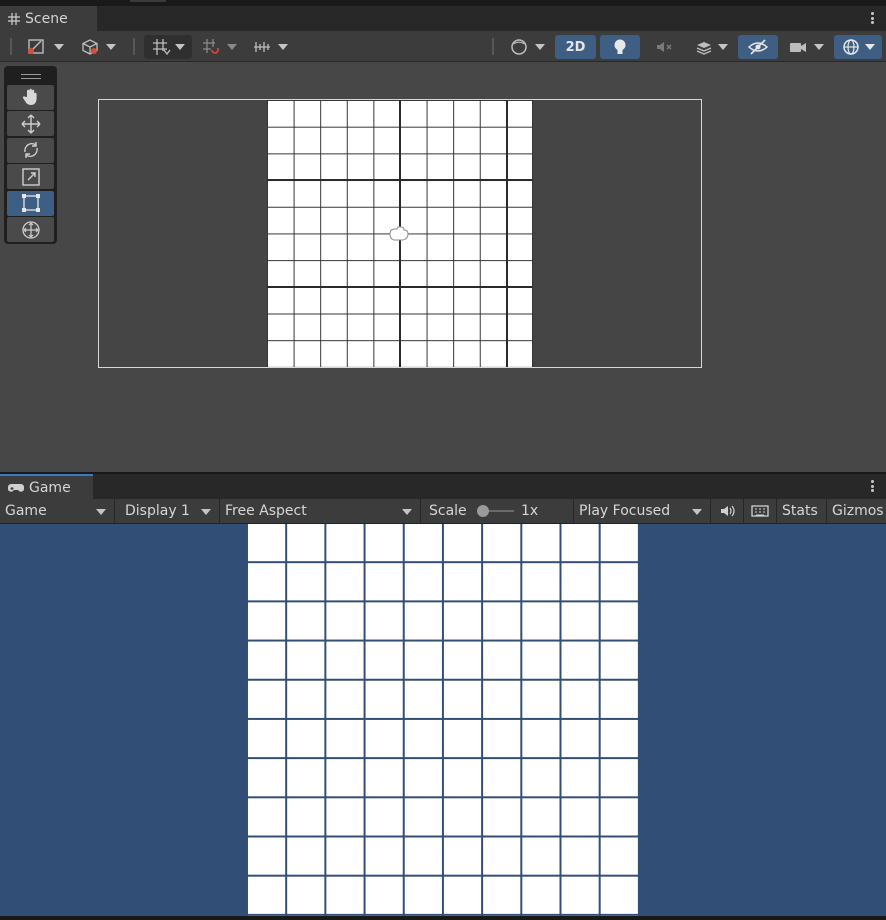 This screenshot has height=920, width=886. I want to click on speaker-icon, so click(728, 511).